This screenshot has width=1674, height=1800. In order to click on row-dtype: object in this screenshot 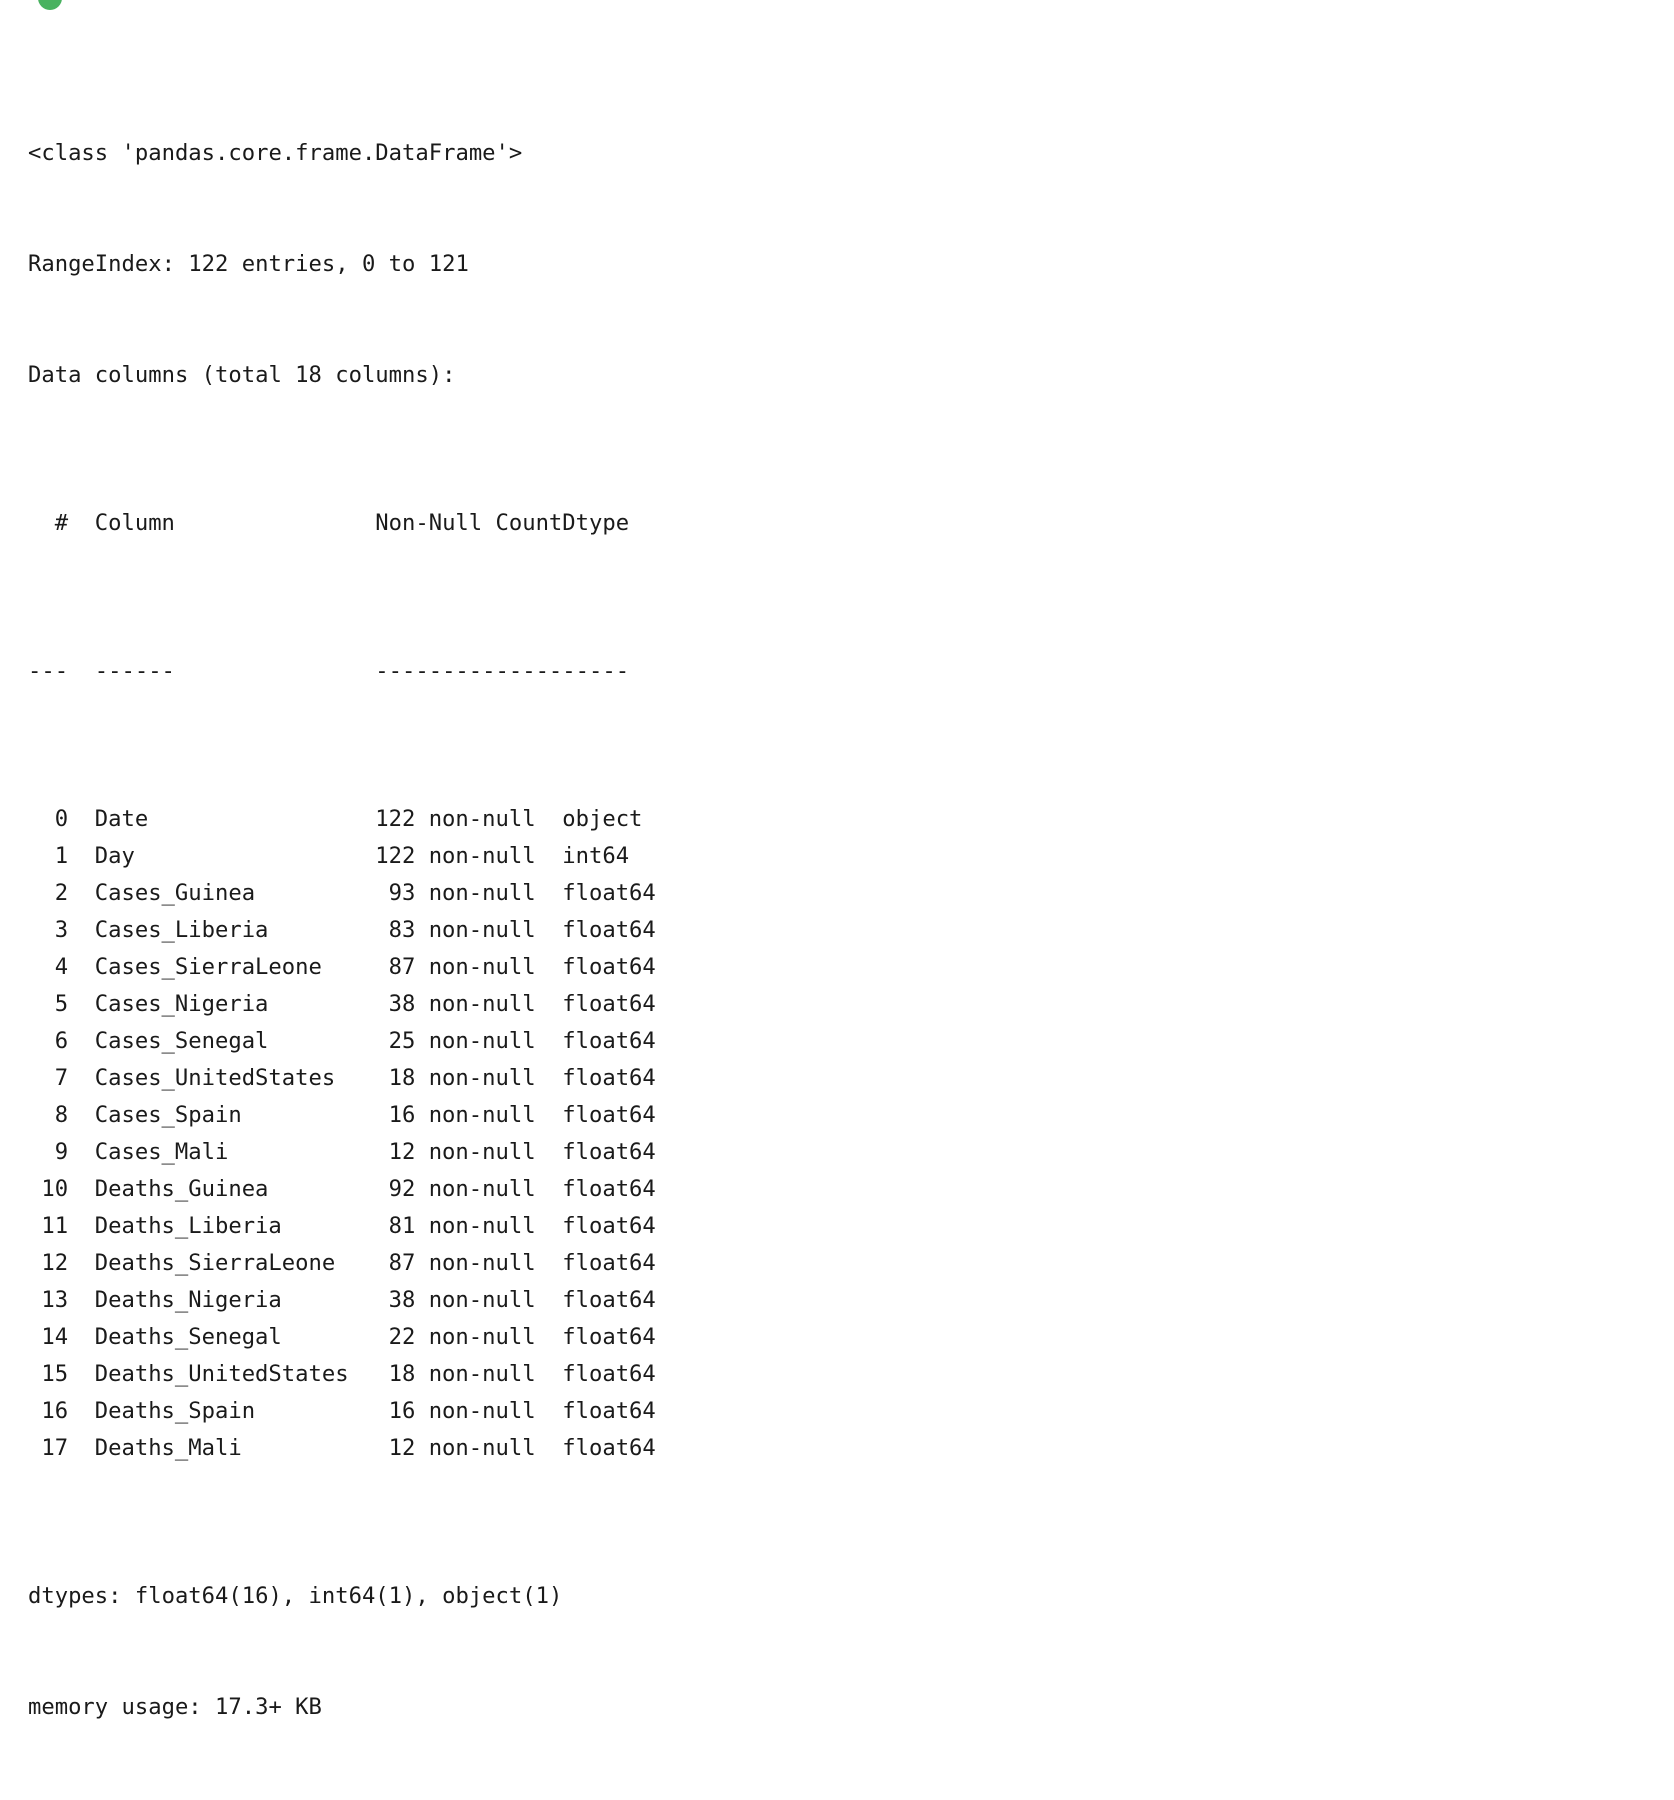, I will do `click(602, 819)`.